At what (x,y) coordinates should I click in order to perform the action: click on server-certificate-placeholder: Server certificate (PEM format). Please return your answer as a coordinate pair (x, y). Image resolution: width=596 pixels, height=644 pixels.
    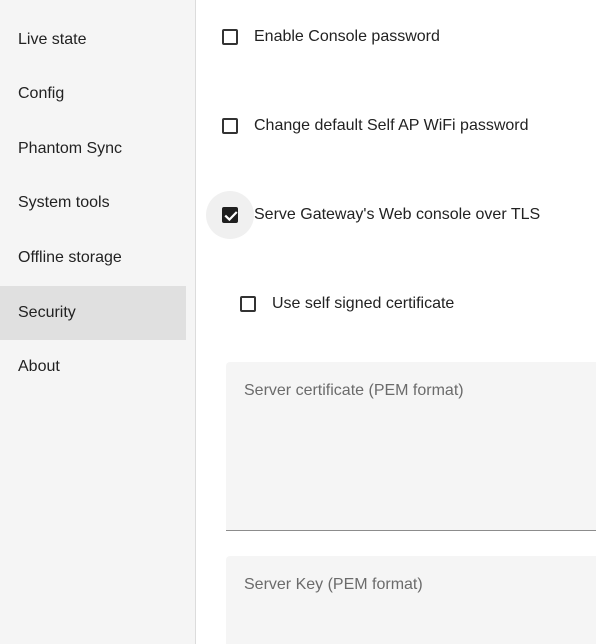
    Looking at the image, I should click on (354, 390).